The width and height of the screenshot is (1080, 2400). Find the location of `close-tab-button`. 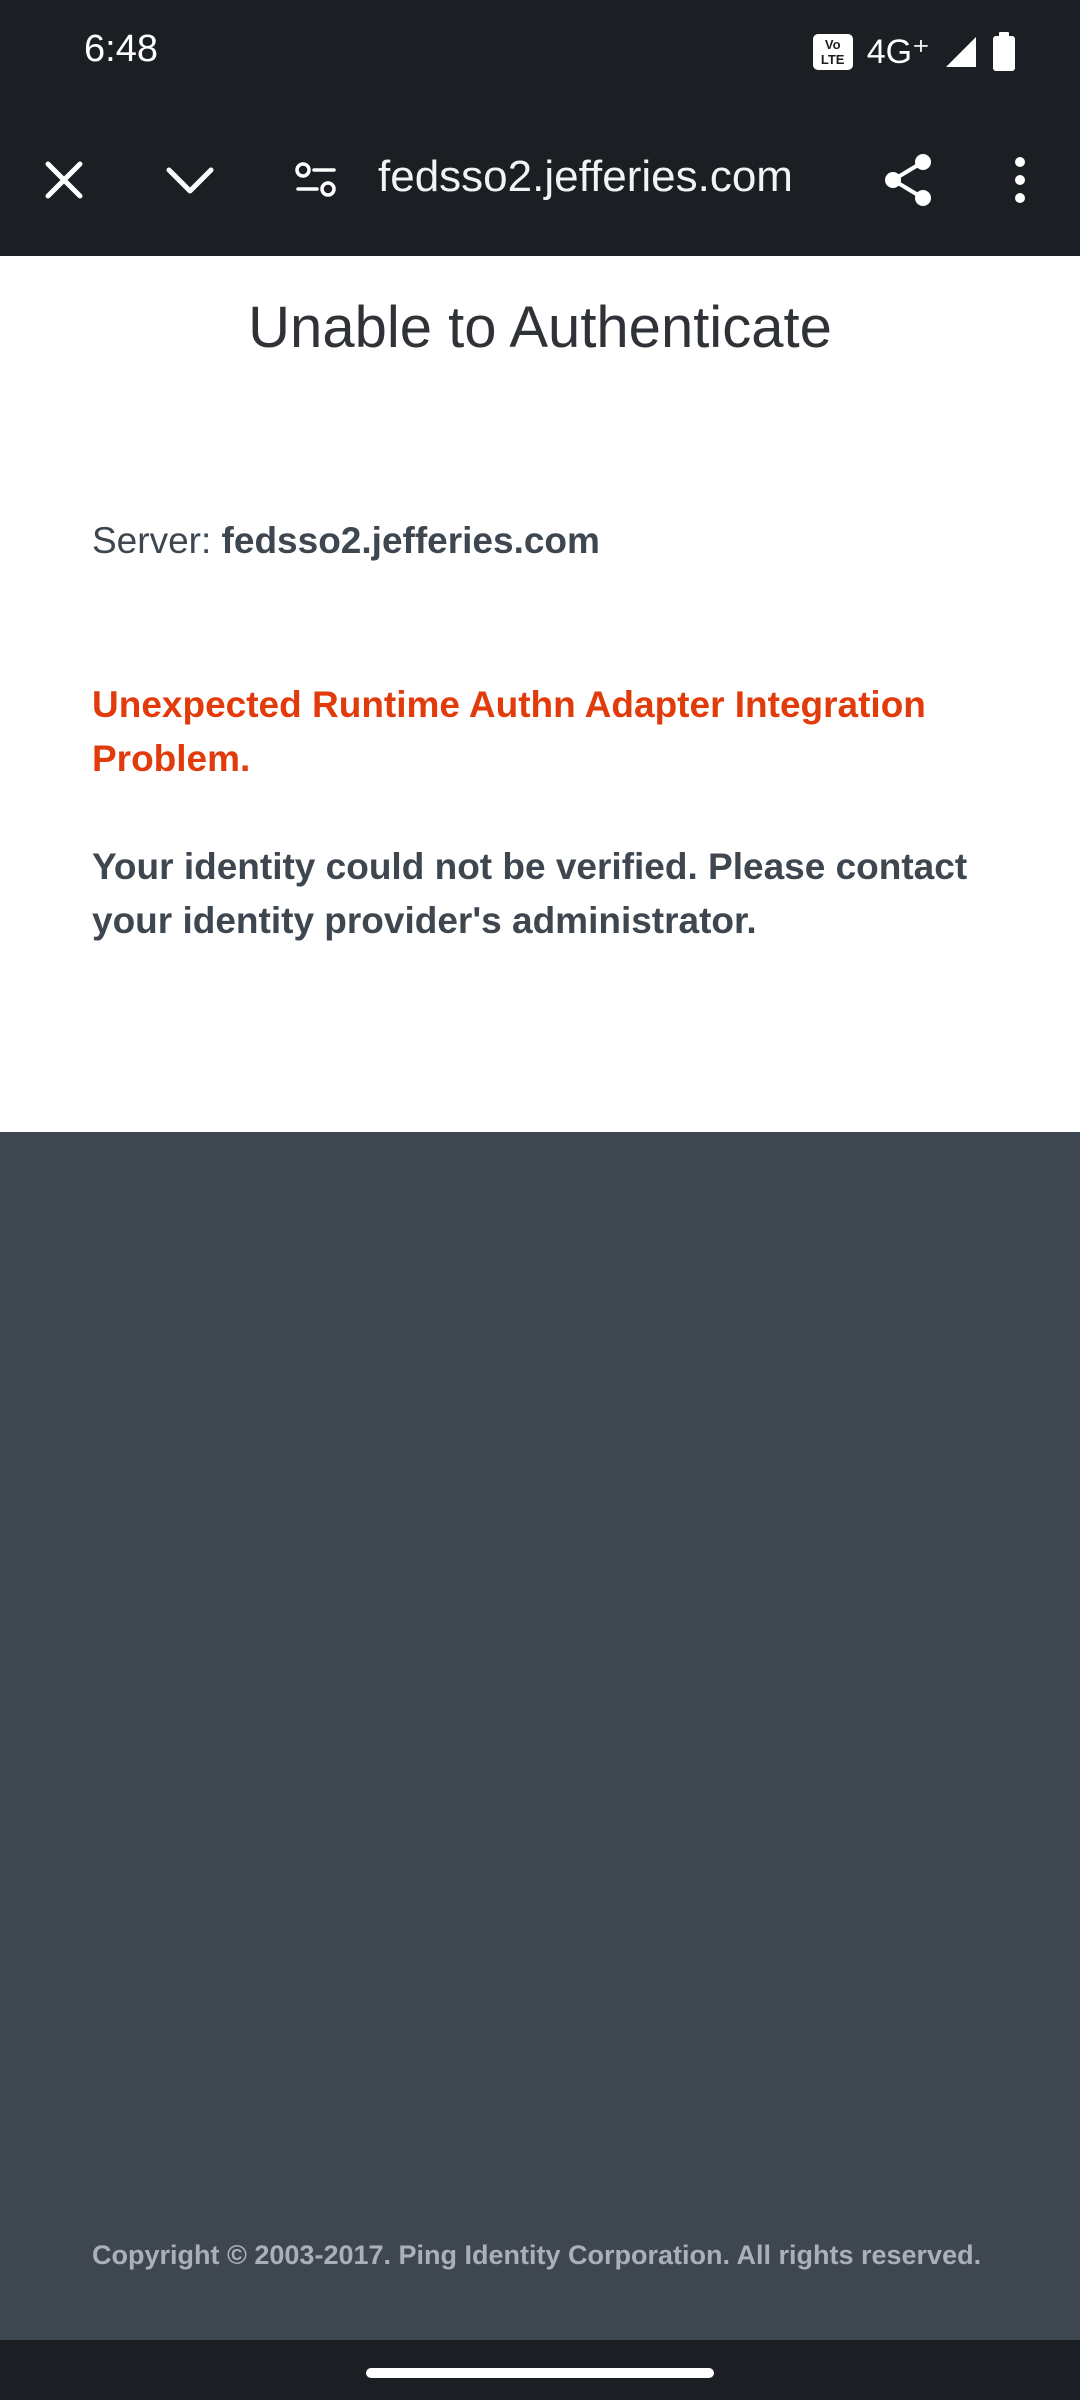

close-tab-button is located at coordinates (64, 180).